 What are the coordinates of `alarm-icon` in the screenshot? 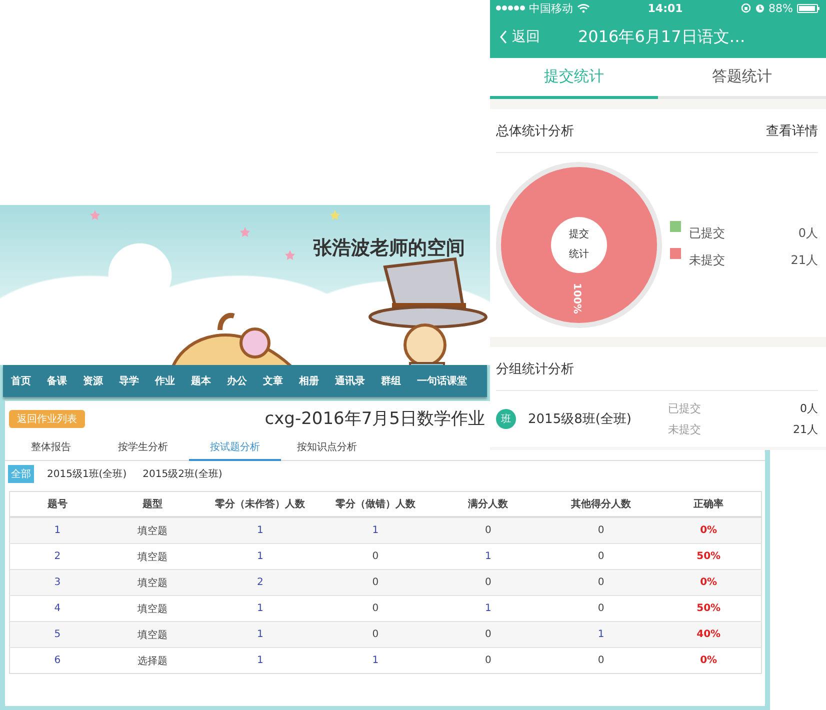 It's located at (759, 8).